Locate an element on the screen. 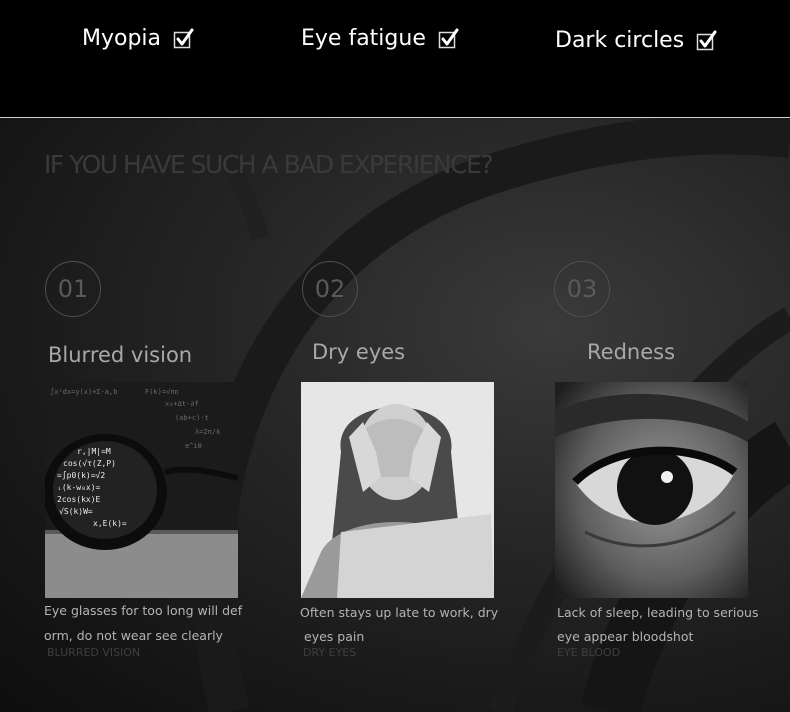 The width and height of the screenshot is (790, 712). step-number-badge: 02 is located at coordinates (330, 289).